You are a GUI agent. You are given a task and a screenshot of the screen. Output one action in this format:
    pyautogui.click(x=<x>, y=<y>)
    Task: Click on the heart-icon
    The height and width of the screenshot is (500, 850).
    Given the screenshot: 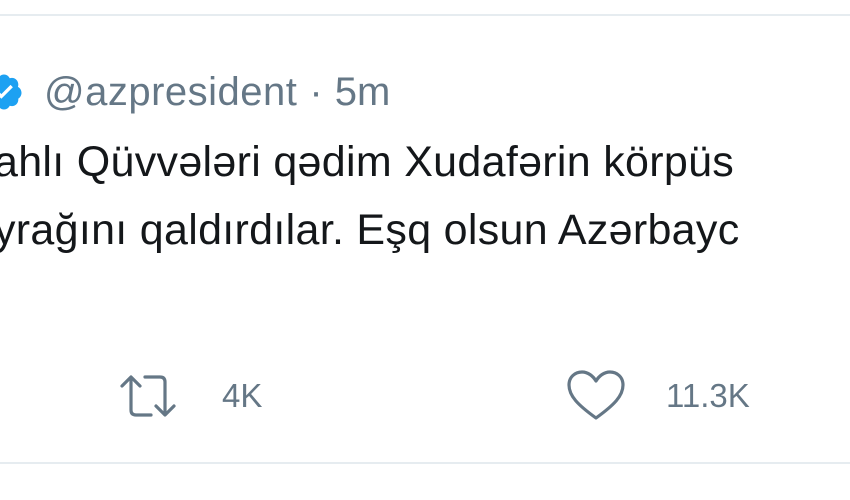 What is the action you would take?
    pyautogui.click(x=596, y=396)
    